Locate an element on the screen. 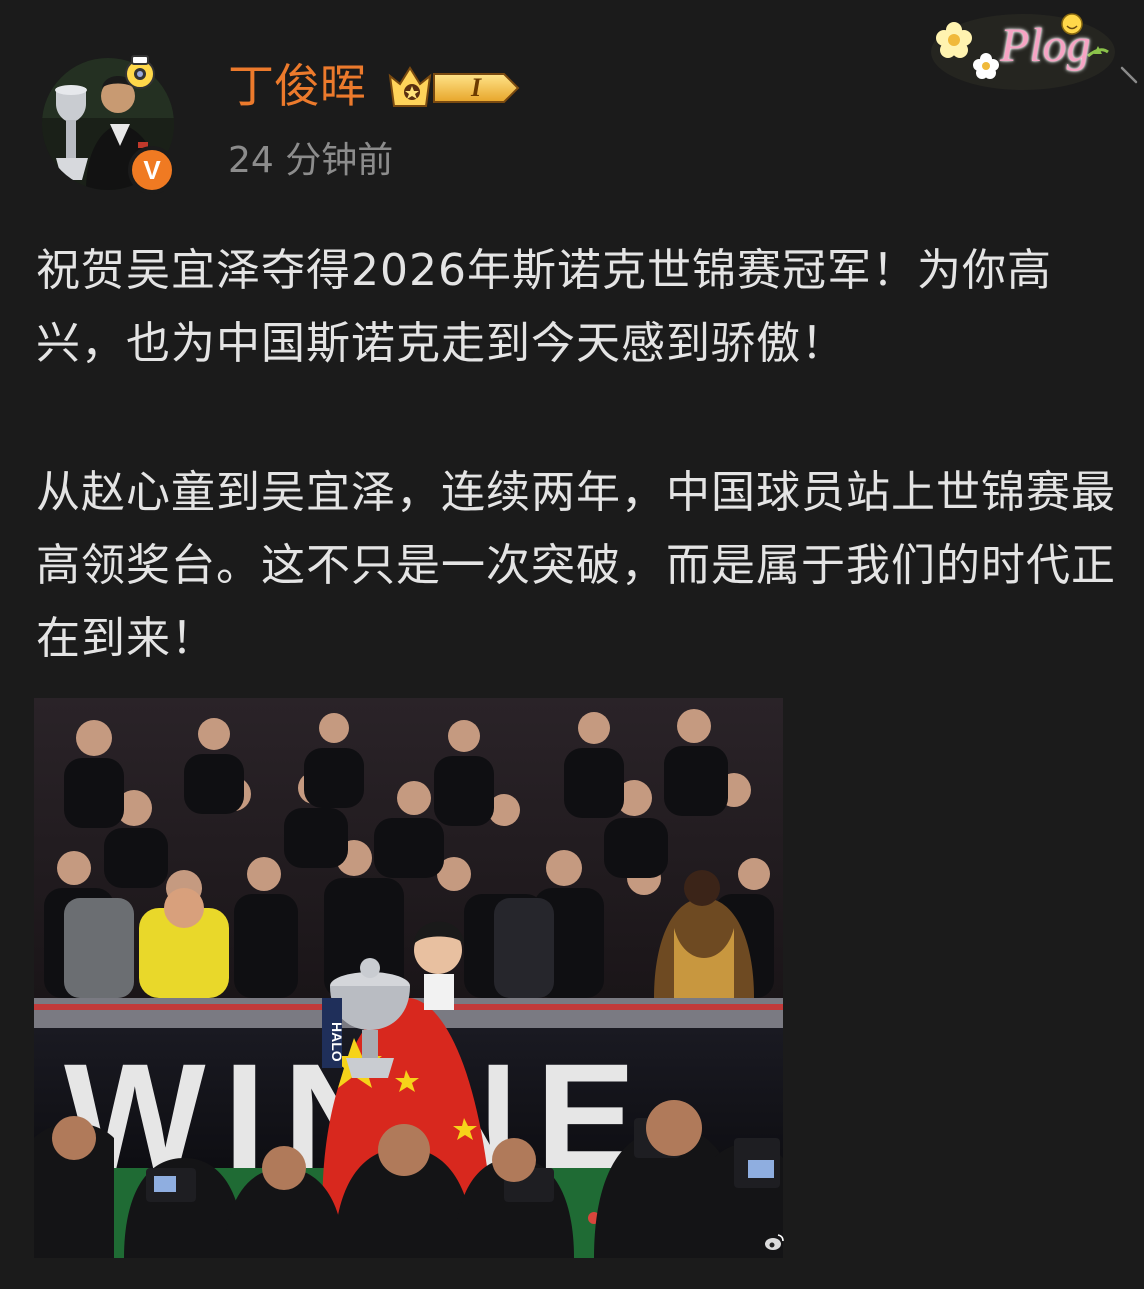 The image size is (1144, 1289). post-timestamp: 24 分钟前 is located at coordinates (311, 160).